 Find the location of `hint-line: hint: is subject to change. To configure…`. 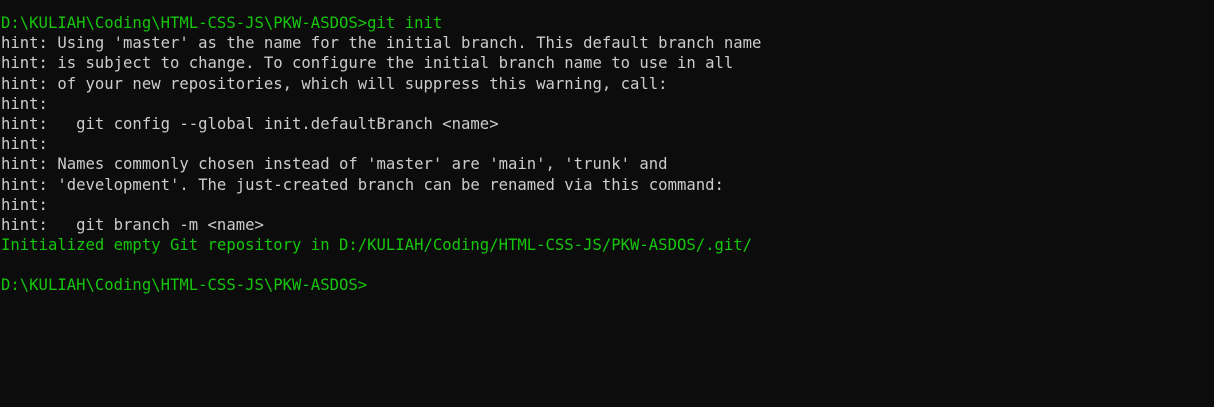

hint-line: hint: is subject to change. To configure… is located at coordinates (367, 63).